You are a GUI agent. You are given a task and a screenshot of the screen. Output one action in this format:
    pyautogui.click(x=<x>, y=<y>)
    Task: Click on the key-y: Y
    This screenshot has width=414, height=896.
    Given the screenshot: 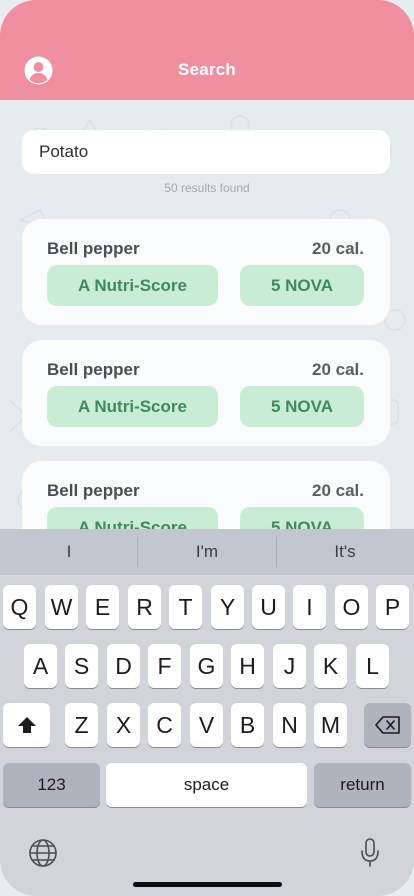 What is the action you would take?
    pyautogui.click(x=227, y=607)
    